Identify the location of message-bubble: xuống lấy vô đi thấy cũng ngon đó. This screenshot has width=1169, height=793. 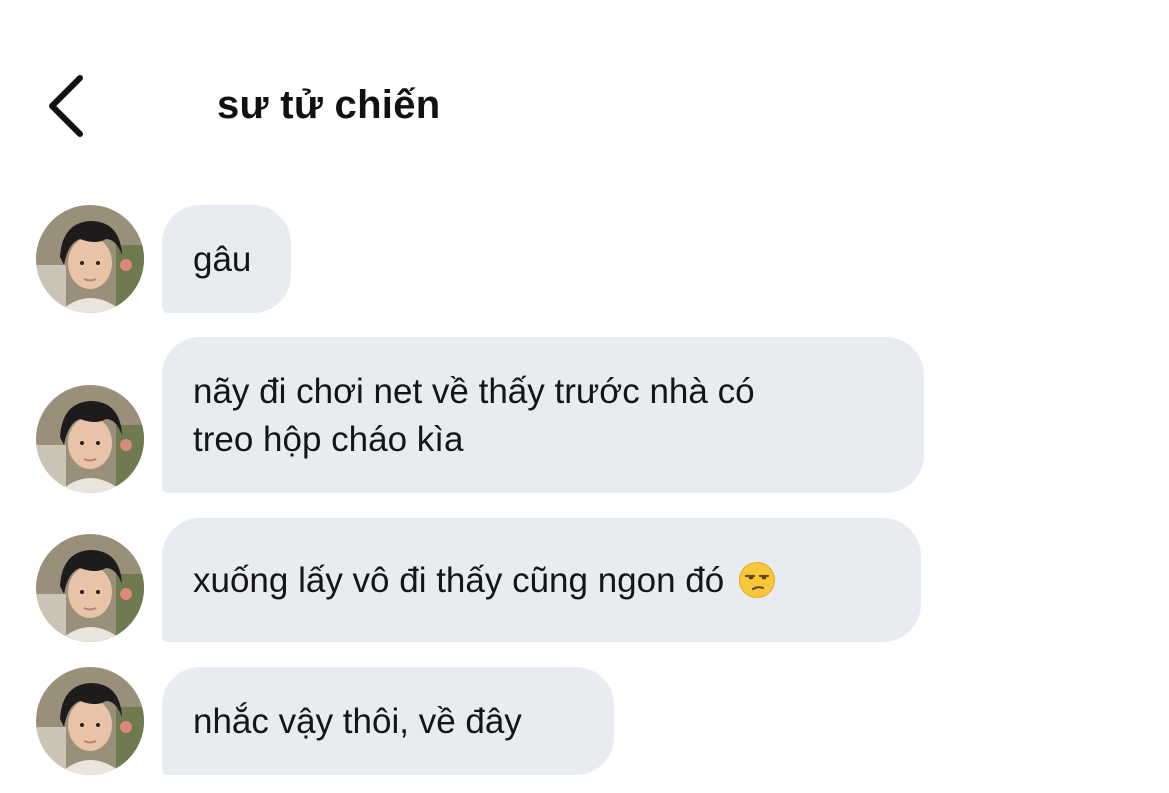
(541, 580).